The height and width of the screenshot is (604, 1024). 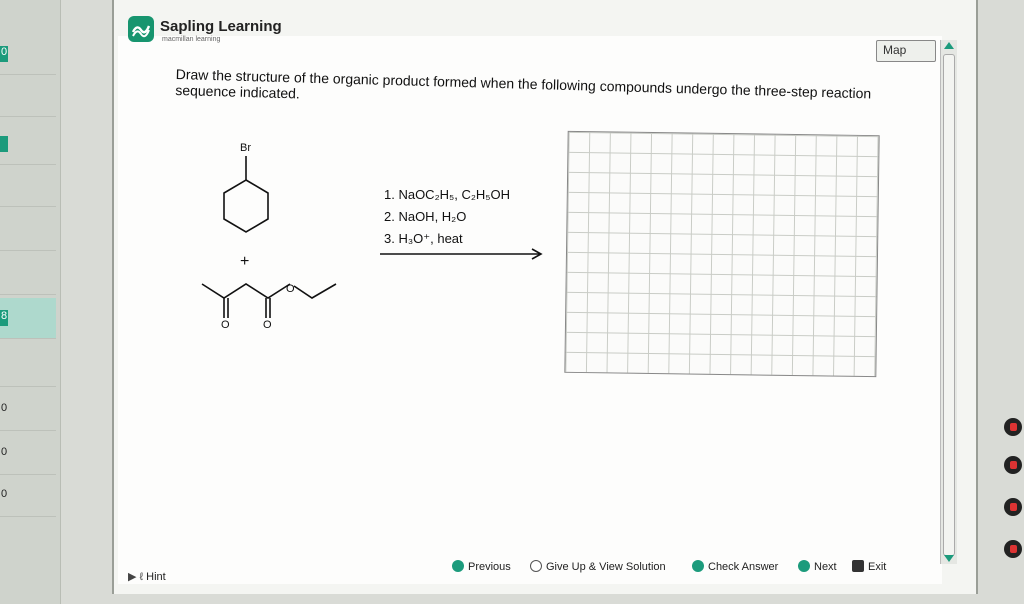 What do you see at coordinates (4, 144) in the screenshot?
I see `rail-item-number` at bounding box center [4, 144].